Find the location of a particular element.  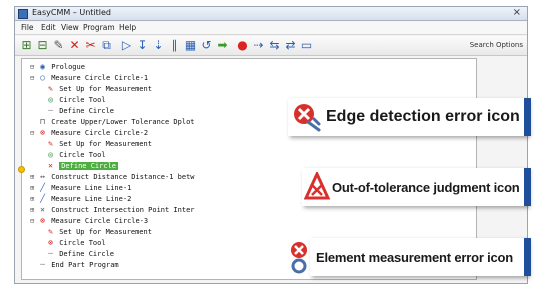

menu-edit: Edit is located at coordinates (48, 27).